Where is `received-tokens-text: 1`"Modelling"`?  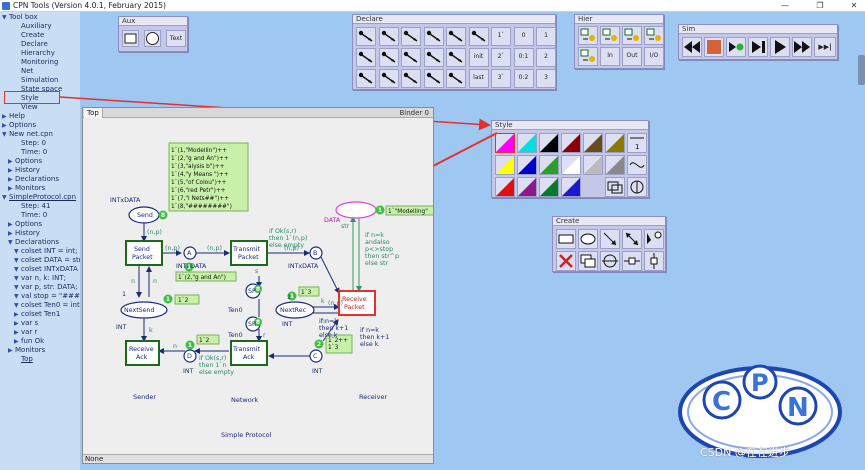
received-tokens-text: 1`"Modelling" is located at coordinates (408, 212).